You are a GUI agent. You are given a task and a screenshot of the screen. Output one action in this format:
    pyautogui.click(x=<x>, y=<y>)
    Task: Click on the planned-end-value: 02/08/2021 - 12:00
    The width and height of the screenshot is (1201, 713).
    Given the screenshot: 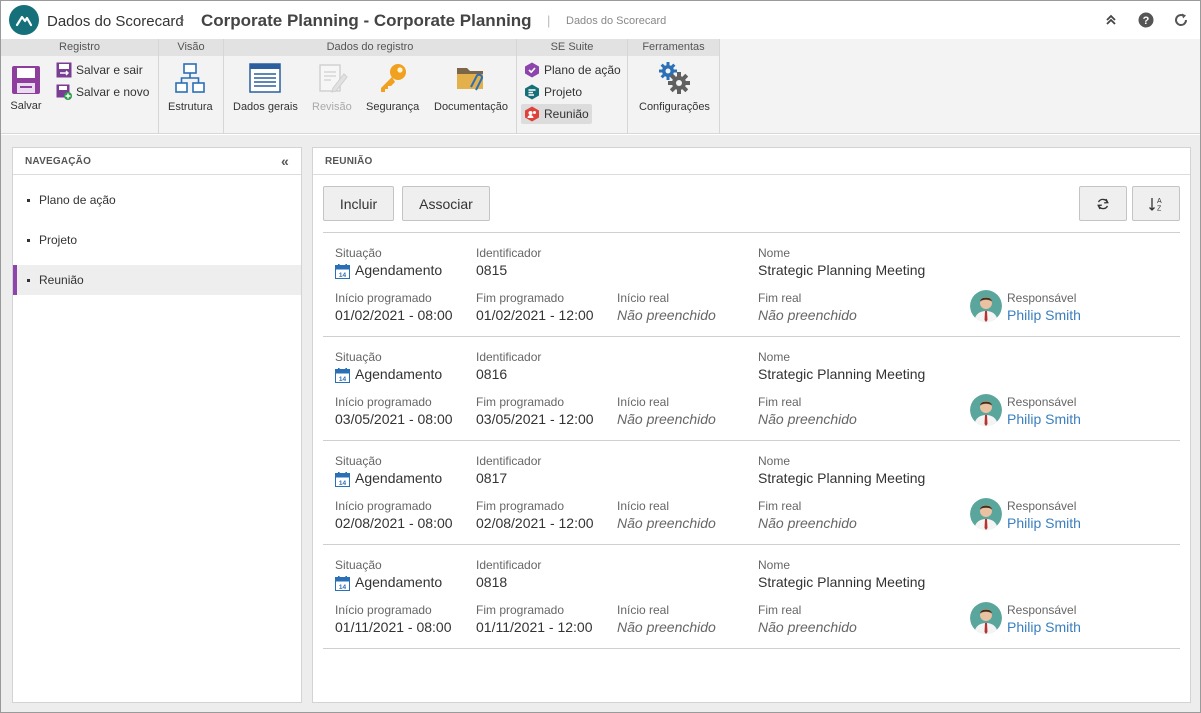 What is the action you would take?
    pyautogui.click(x=535, y=523)
    